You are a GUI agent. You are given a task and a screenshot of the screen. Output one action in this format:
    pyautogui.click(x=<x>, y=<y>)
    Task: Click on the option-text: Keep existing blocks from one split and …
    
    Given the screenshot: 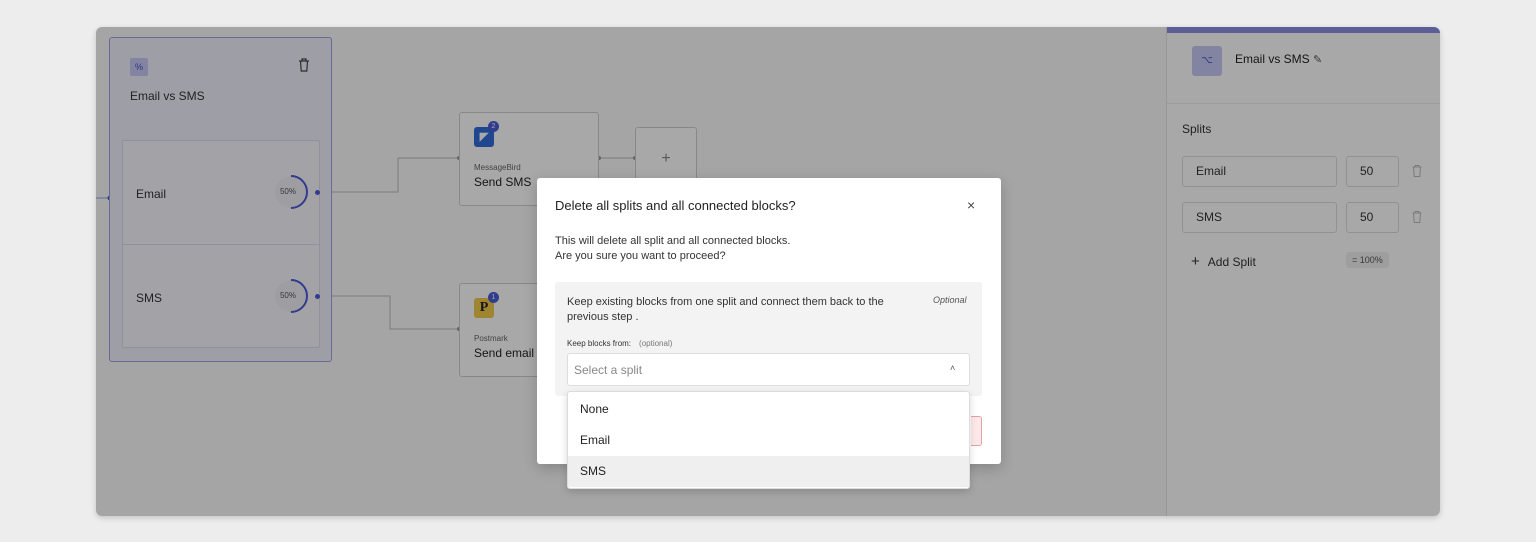 What is the action you would take?
    pyautogui.click(x=725, y=309)
    